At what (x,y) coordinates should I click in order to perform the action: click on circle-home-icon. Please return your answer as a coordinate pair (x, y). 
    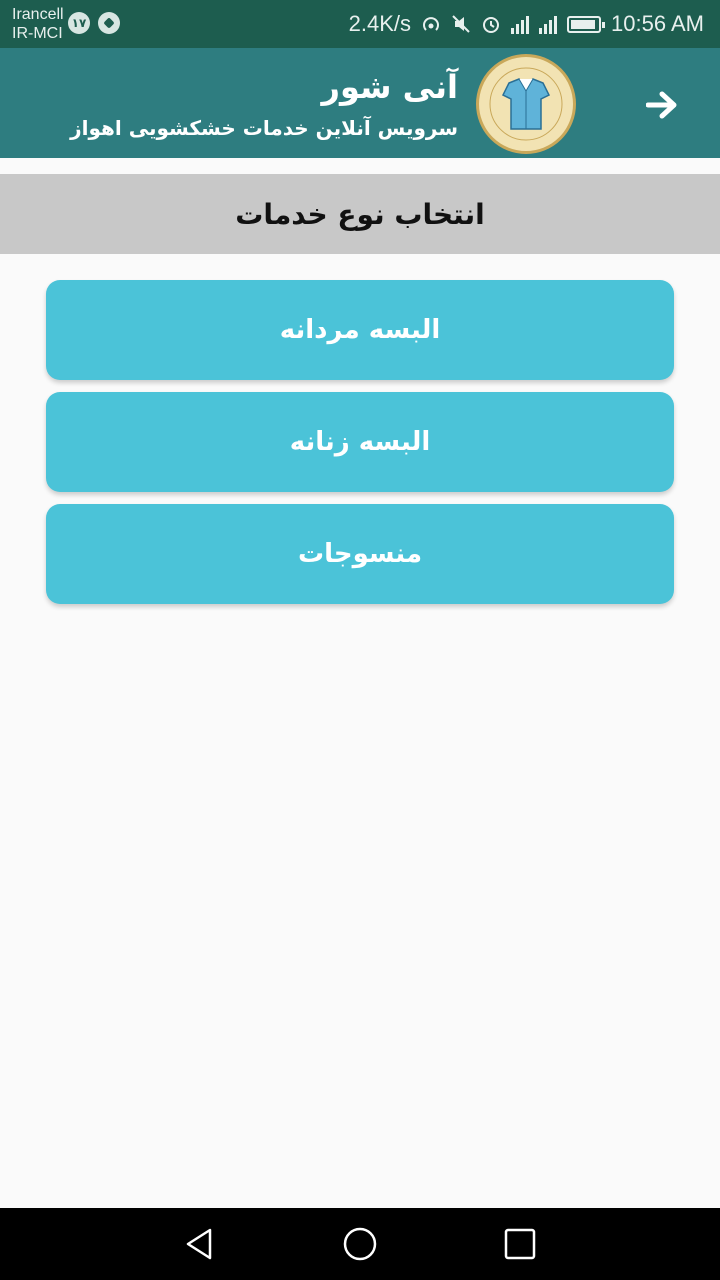
    Looking at the image, I should click on (360, 1244).